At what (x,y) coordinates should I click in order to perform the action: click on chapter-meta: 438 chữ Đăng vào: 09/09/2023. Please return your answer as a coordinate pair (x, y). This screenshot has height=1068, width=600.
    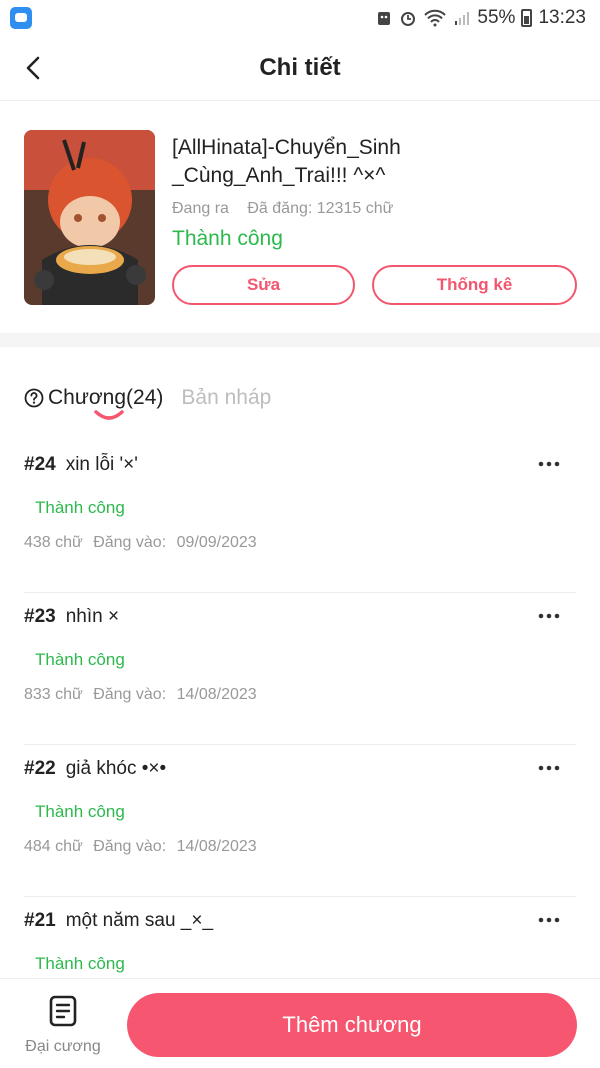
    Looking at the image, I should click on (143, 543).